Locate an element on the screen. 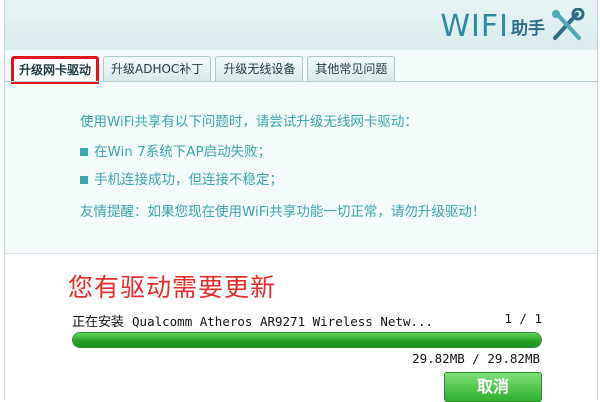  installing-label: 正在安装 is located at coordinates (98, 322).